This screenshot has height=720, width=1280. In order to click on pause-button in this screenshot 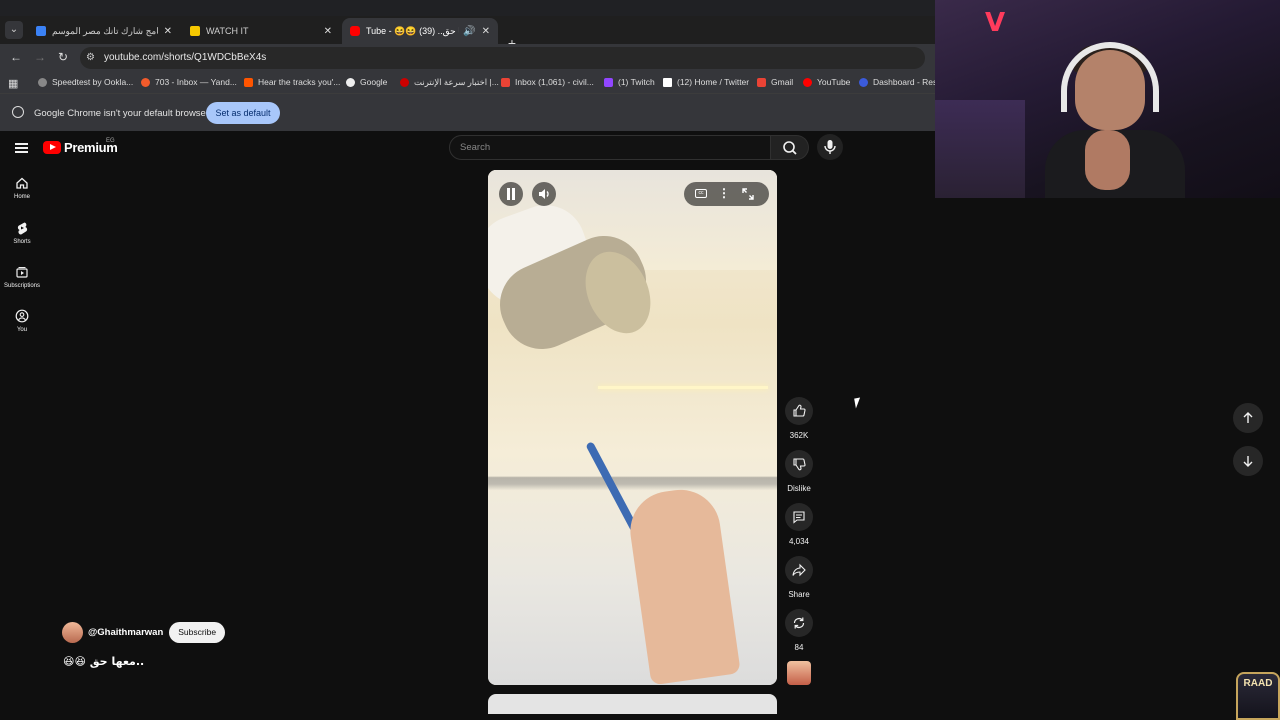, I will do `click(511, 194)`.